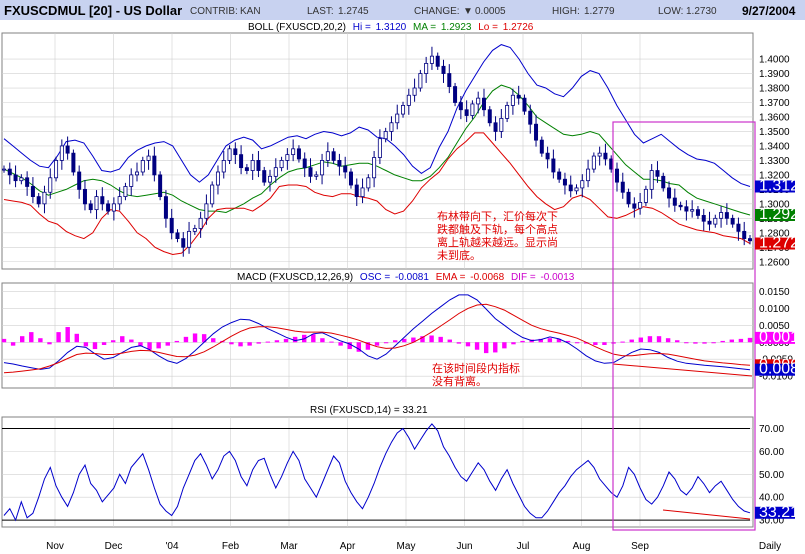  I want to click on macd-ema-label: EMA =, so click(451, 277).